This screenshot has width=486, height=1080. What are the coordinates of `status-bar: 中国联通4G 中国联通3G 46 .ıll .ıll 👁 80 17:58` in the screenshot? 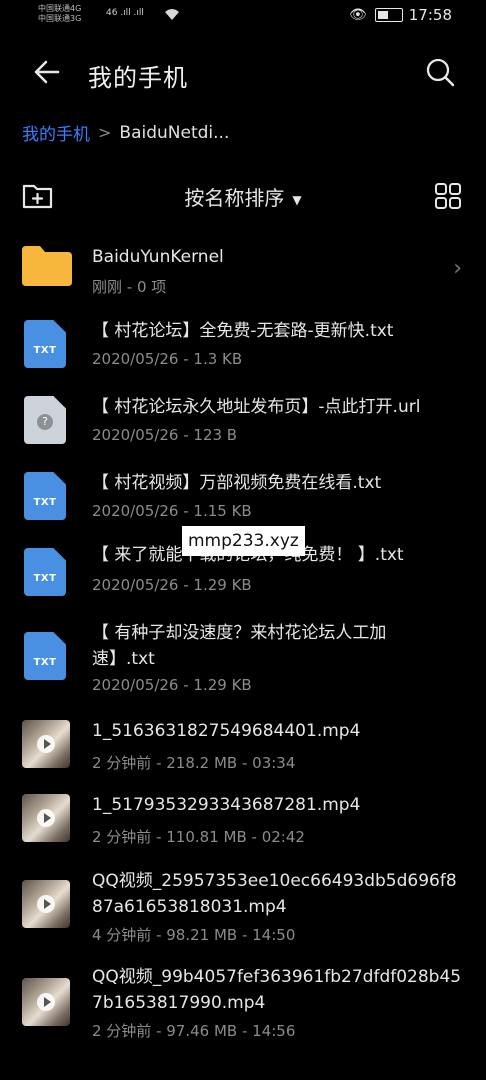 It's located at (243, 18).